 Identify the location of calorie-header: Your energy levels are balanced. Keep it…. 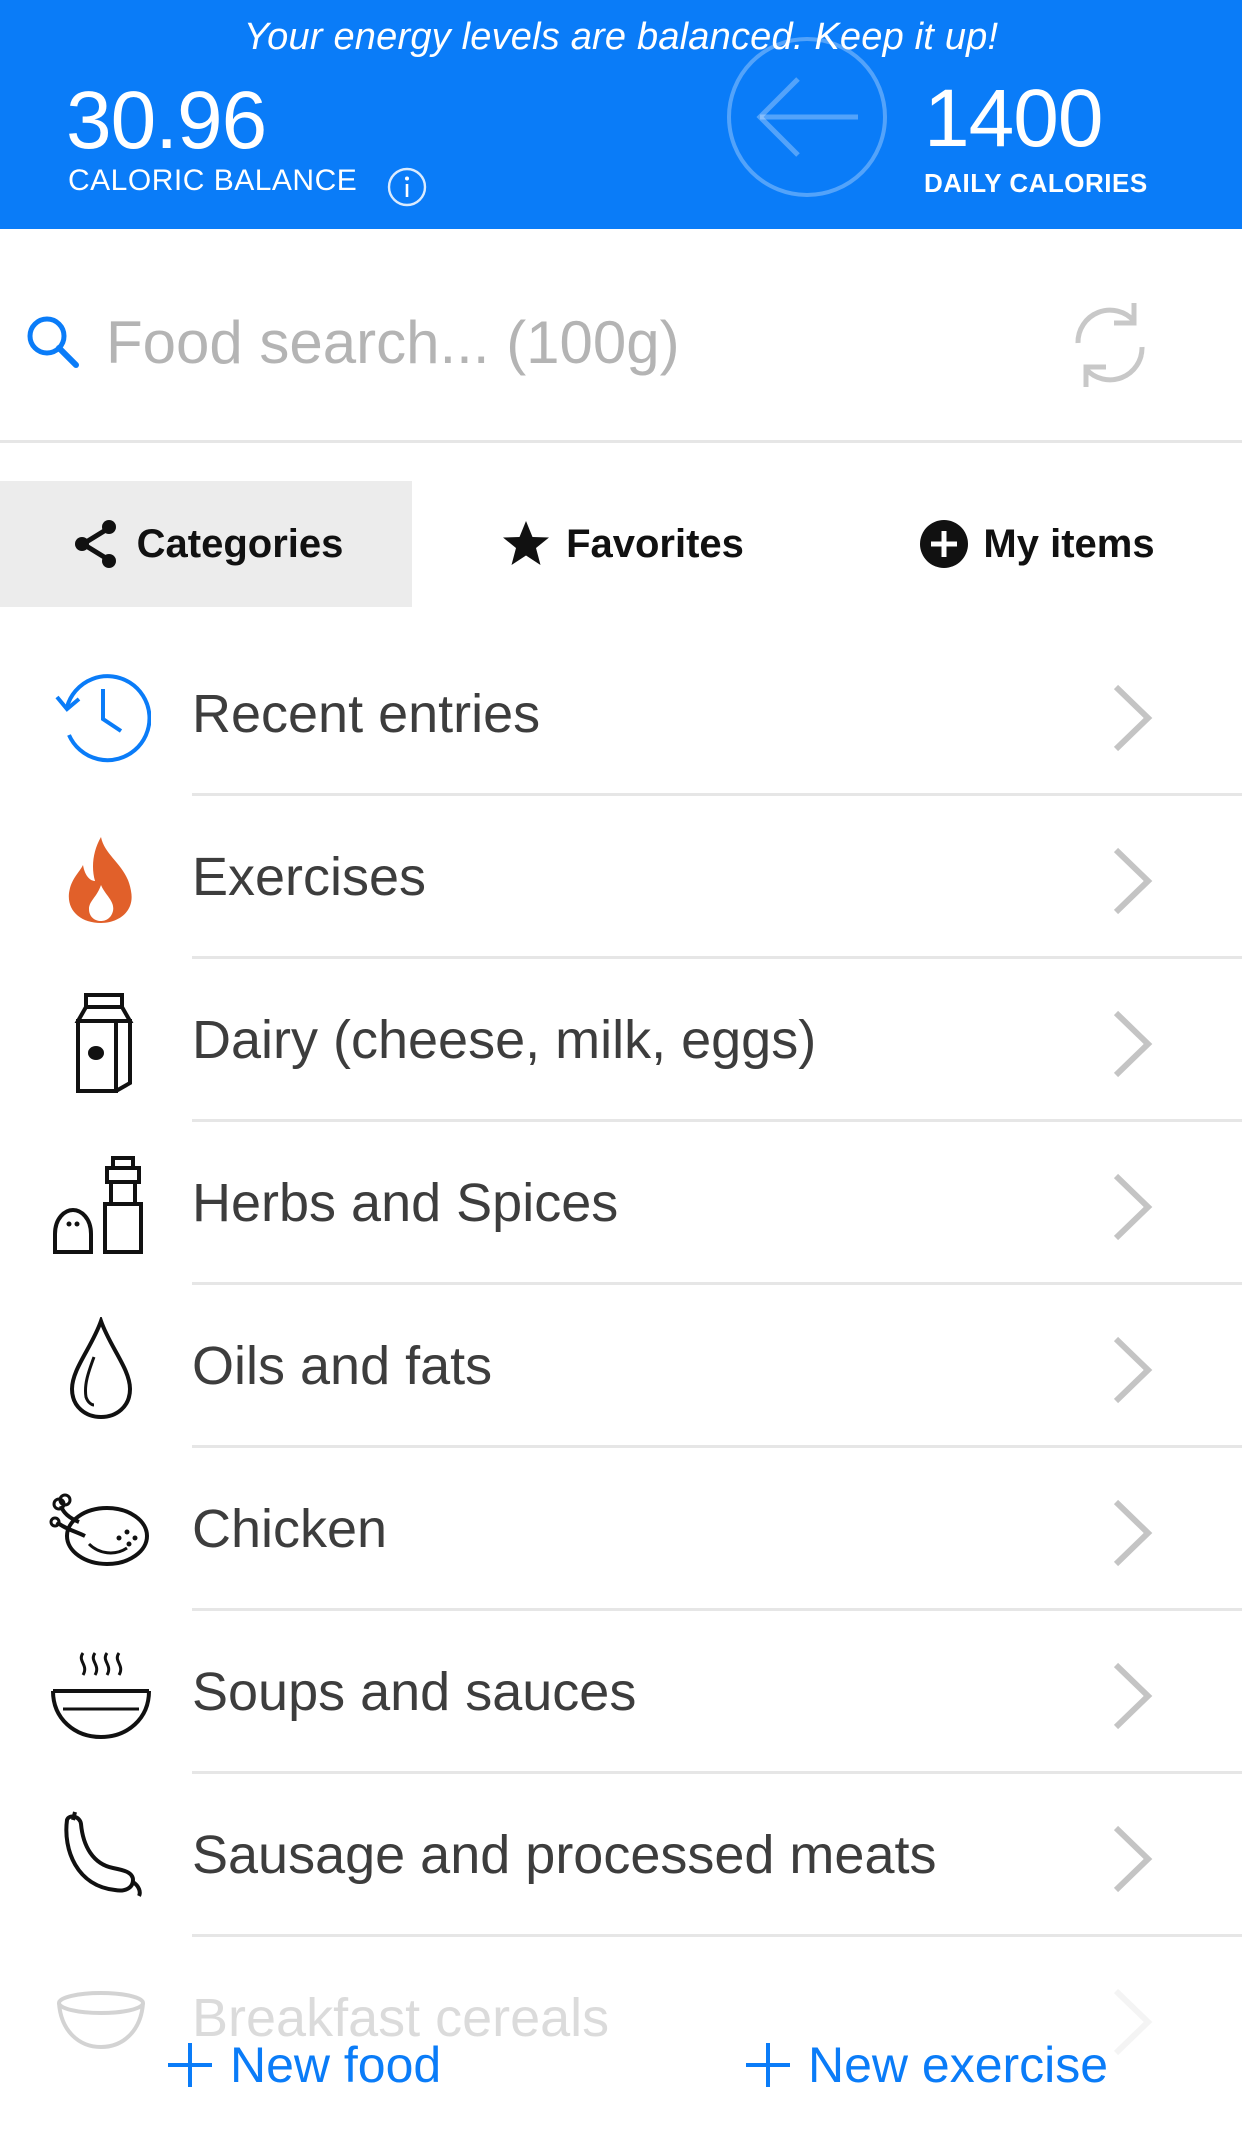
(621, 114).